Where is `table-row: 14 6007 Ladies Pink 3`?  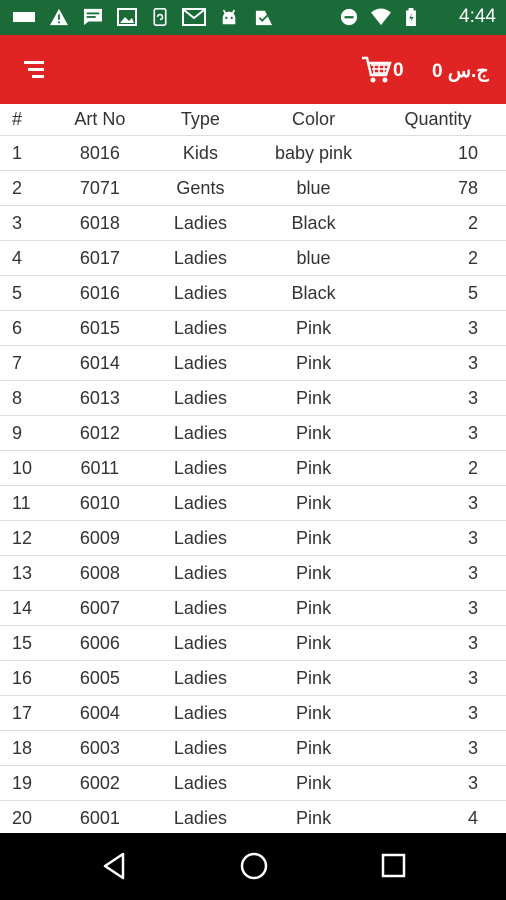 table-row: 14 6007 Ladies Pink 3 is located at coordinates (253, 608).